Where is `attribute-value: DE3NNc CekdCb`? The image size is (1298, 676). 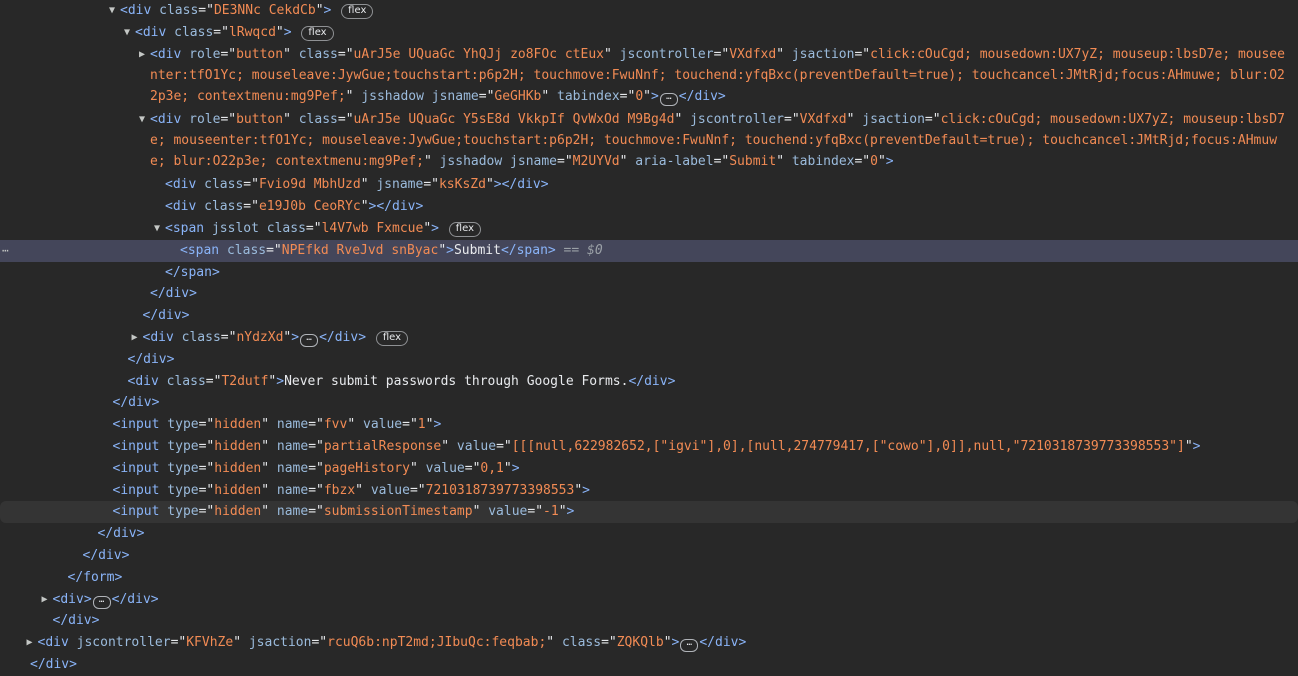
attribute-value: DE3NNc CekdCb is located at coordinates (265, 10).